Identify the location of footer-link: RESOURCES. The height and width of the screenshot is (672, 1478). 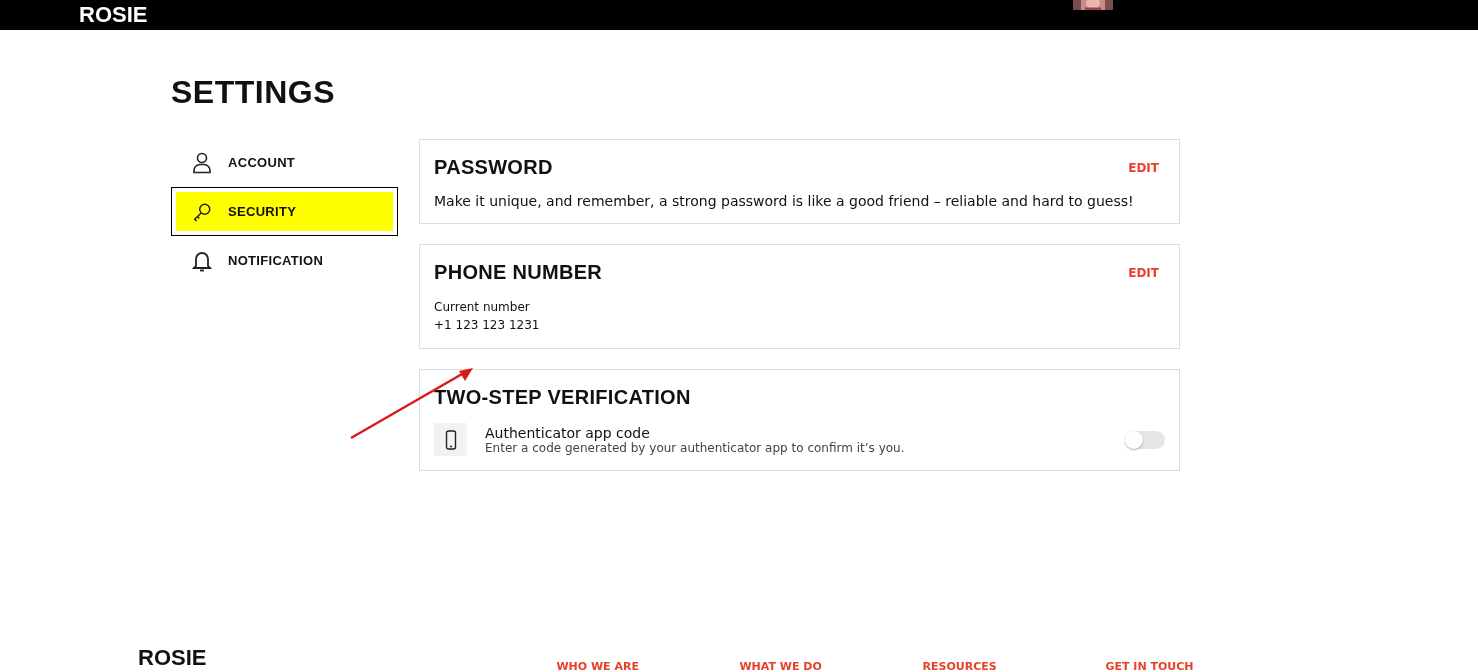
(1014, 659).